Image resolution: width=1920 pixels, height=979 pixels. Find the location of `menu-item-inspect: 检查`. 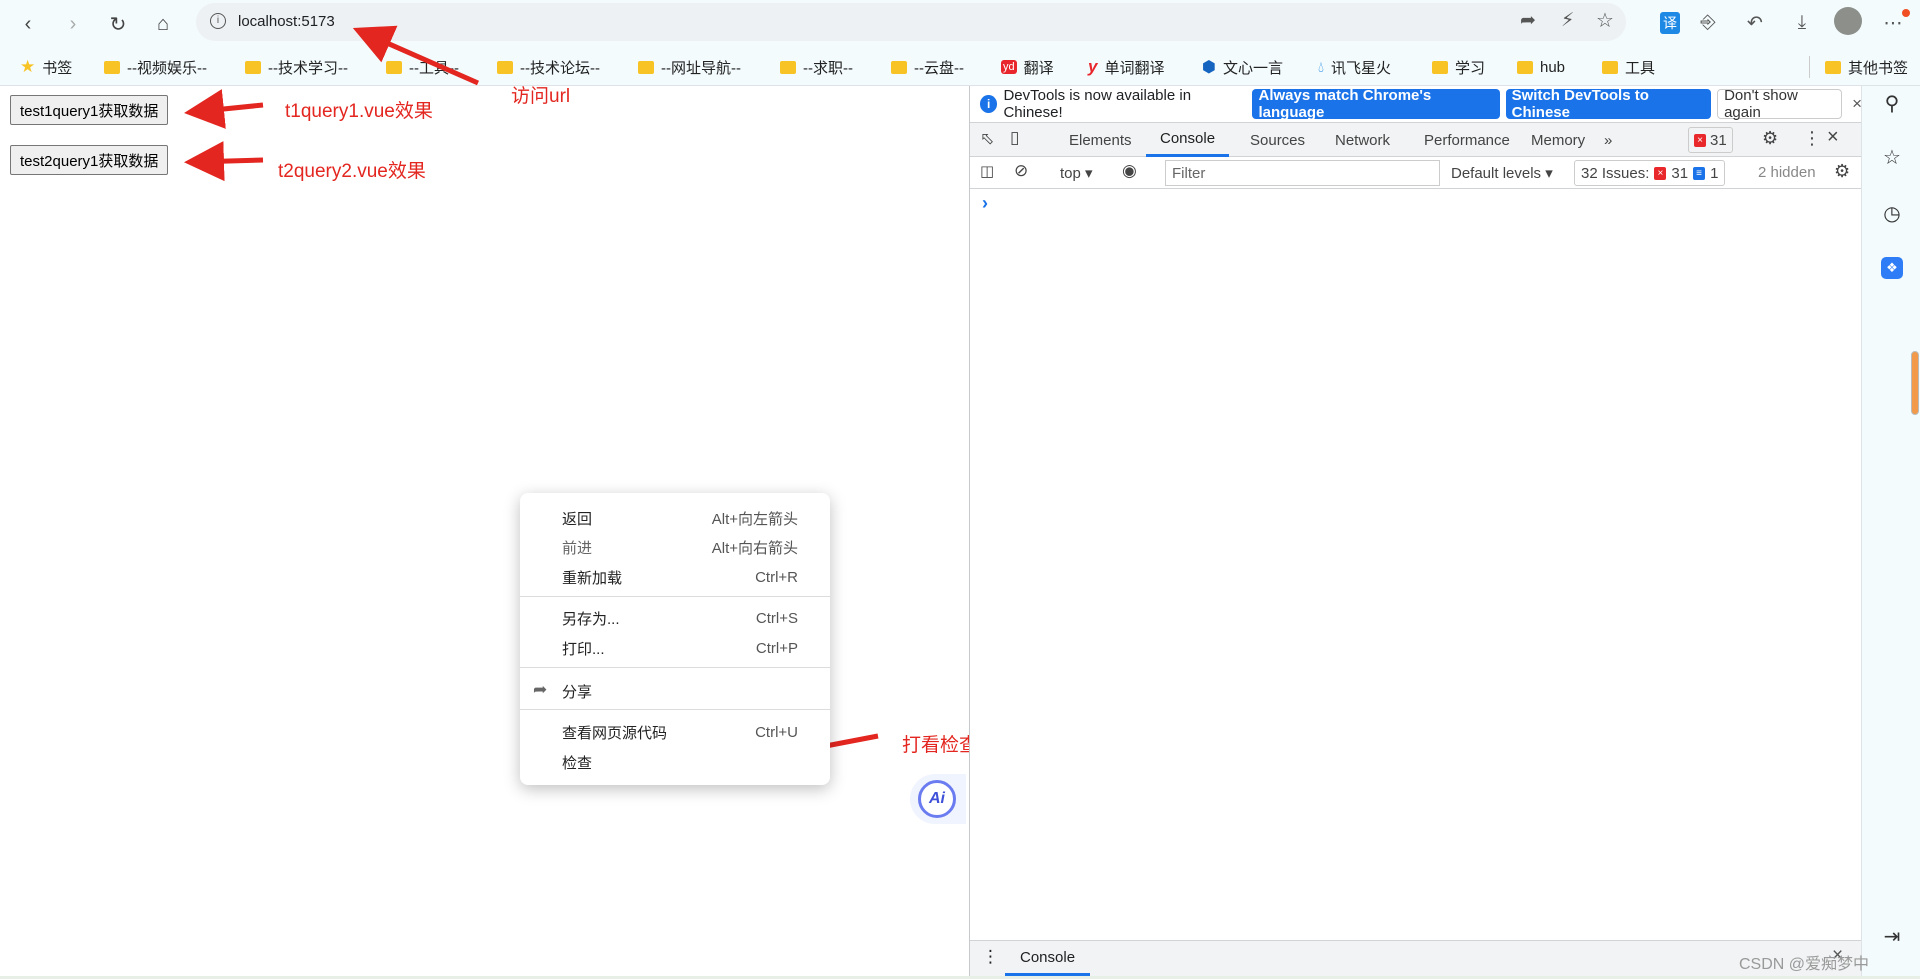

menu-item-inspect: 检查 is located at coordinates (675, 762).